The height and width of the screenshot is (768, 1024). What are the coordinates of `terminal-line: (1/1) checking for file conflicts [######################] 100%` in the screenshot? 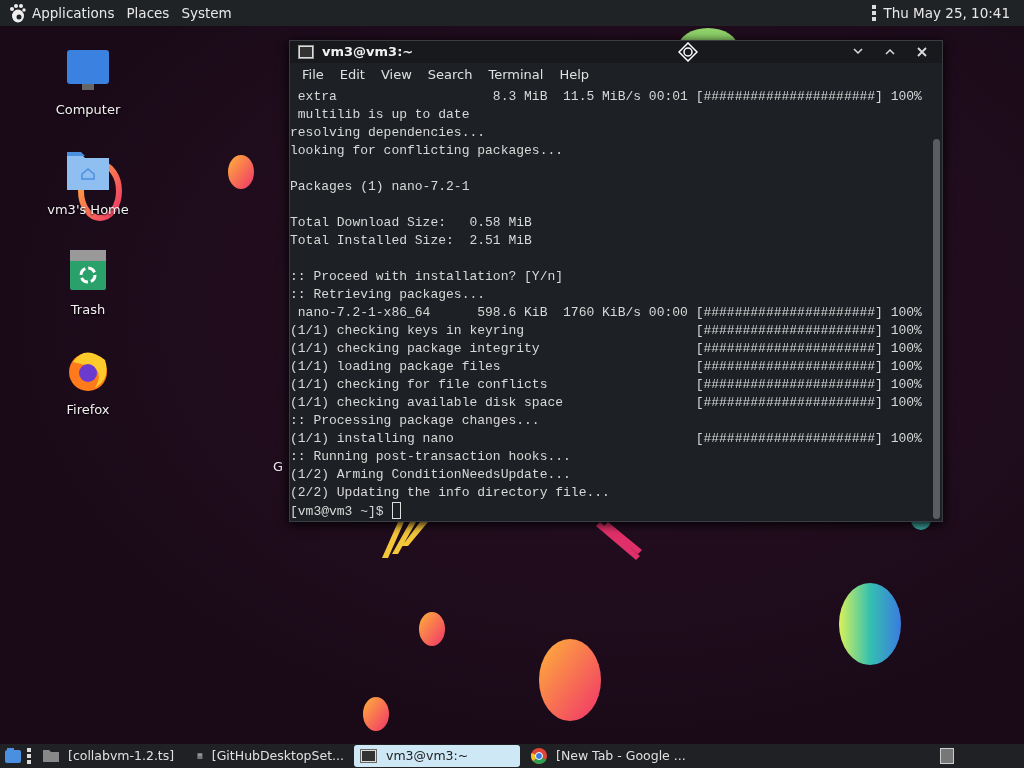 It's located at (606, 385).